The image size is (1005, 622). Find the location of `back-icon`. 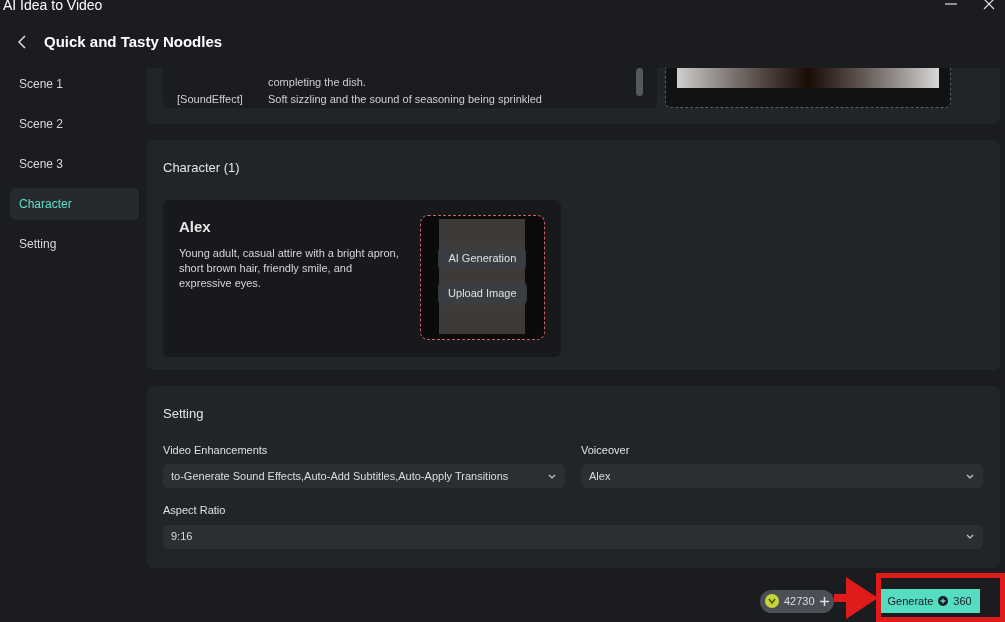

back-icon is located at coordinates (22, 42).